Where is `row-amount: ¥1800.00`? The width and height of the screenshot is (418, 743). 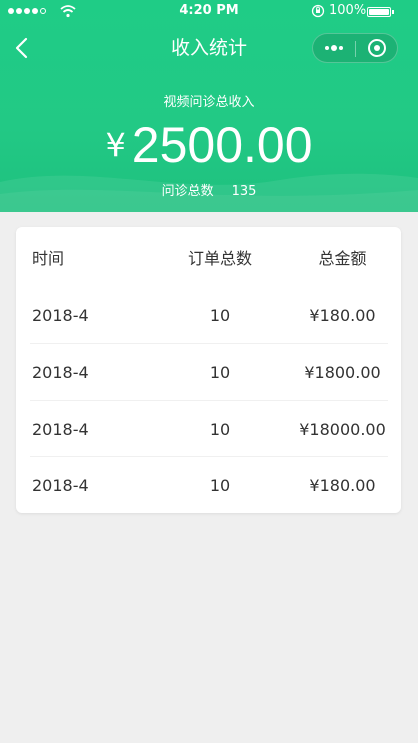 row-amount: ¥1800.00 is located at coordinates (342, 372).